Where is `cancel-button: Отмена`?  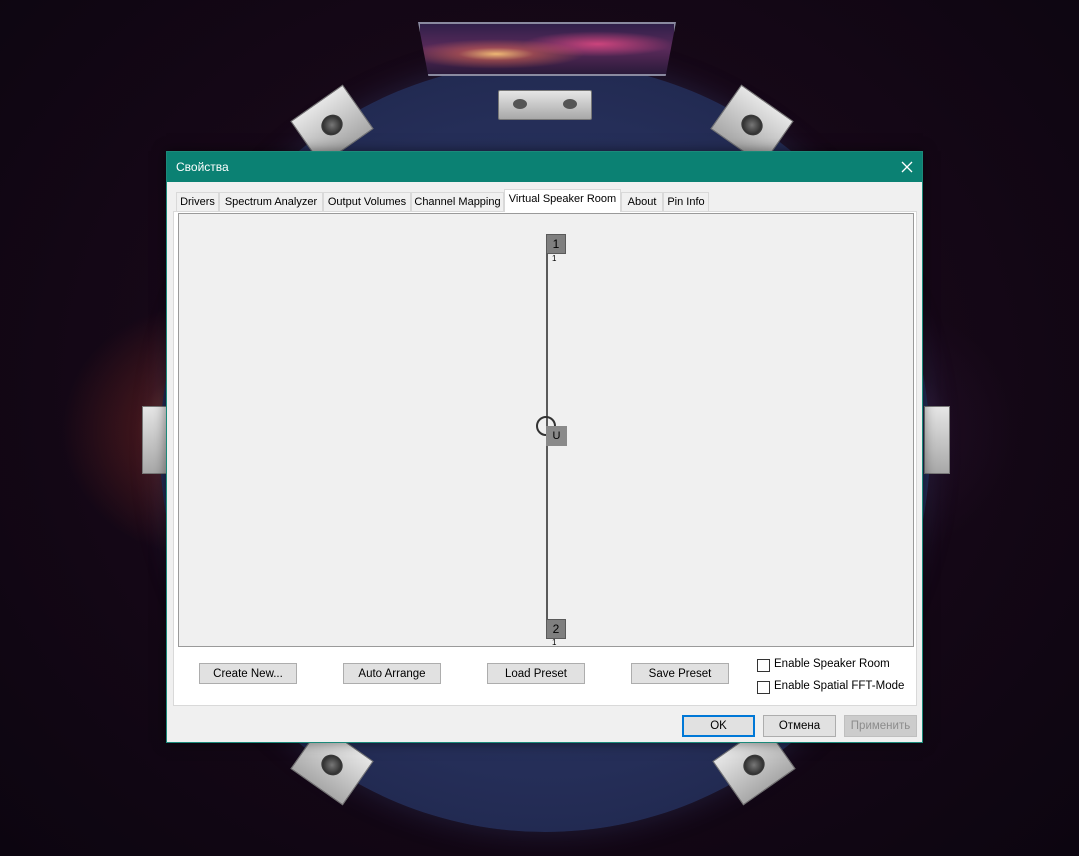 cancel-button: Отмена is located at coordinates (799, 726).